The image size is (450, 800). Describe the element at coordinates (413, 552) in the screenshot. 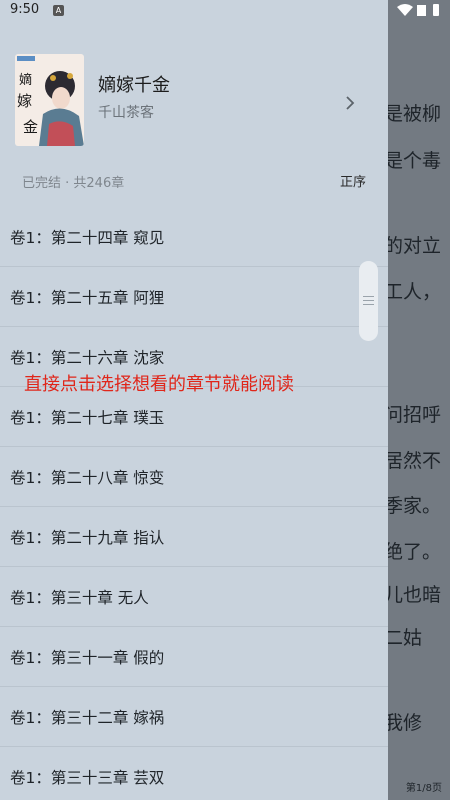

I see `reader-text-line: 绝了。` at that location.